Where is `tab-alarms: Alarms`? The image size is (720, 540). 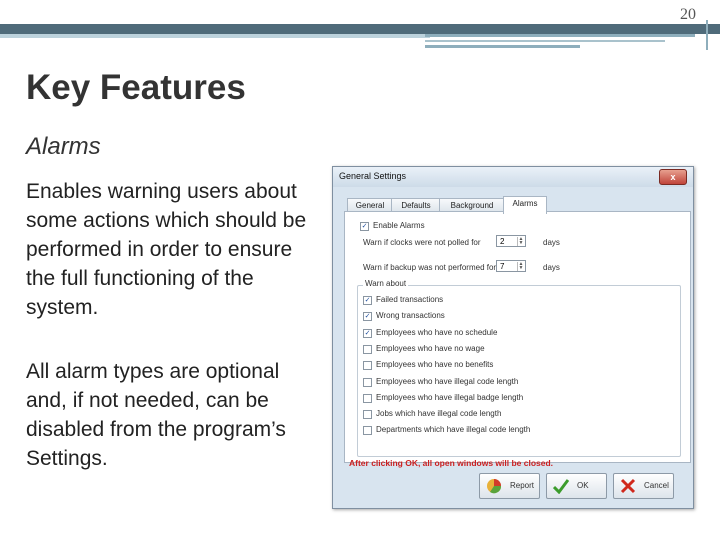
tab-alarms: Alarms is located at coordinates (525, 205).